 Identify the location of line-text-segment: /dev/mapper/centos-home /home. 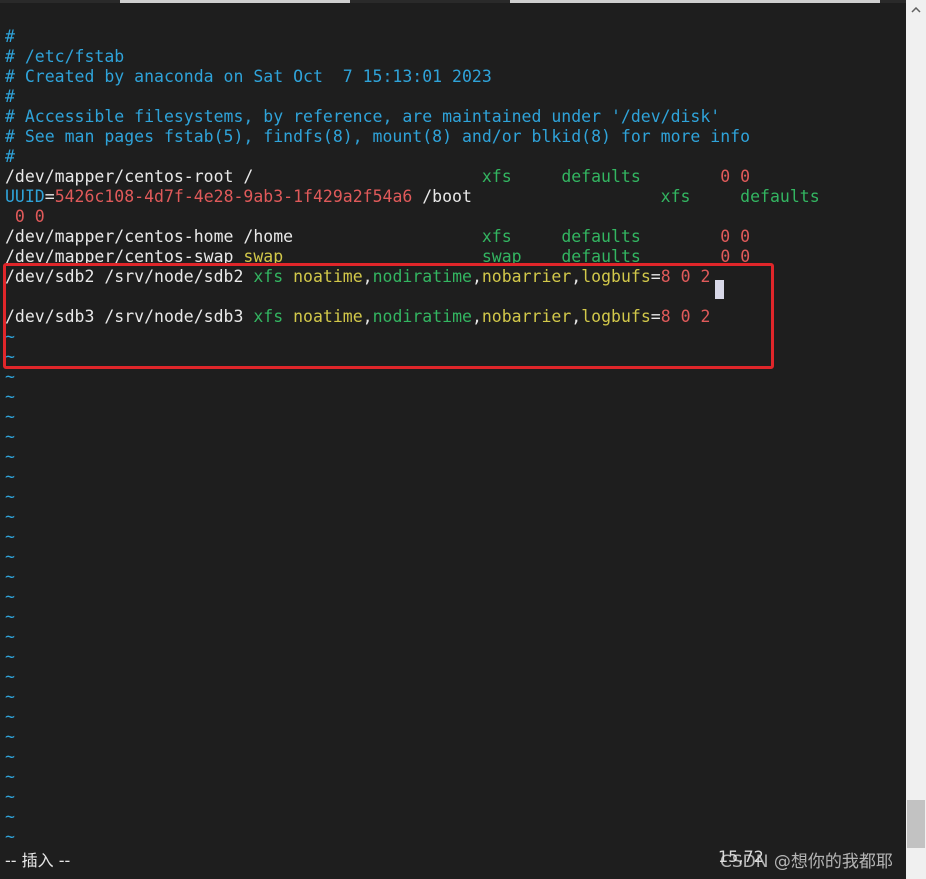
(243, 236).